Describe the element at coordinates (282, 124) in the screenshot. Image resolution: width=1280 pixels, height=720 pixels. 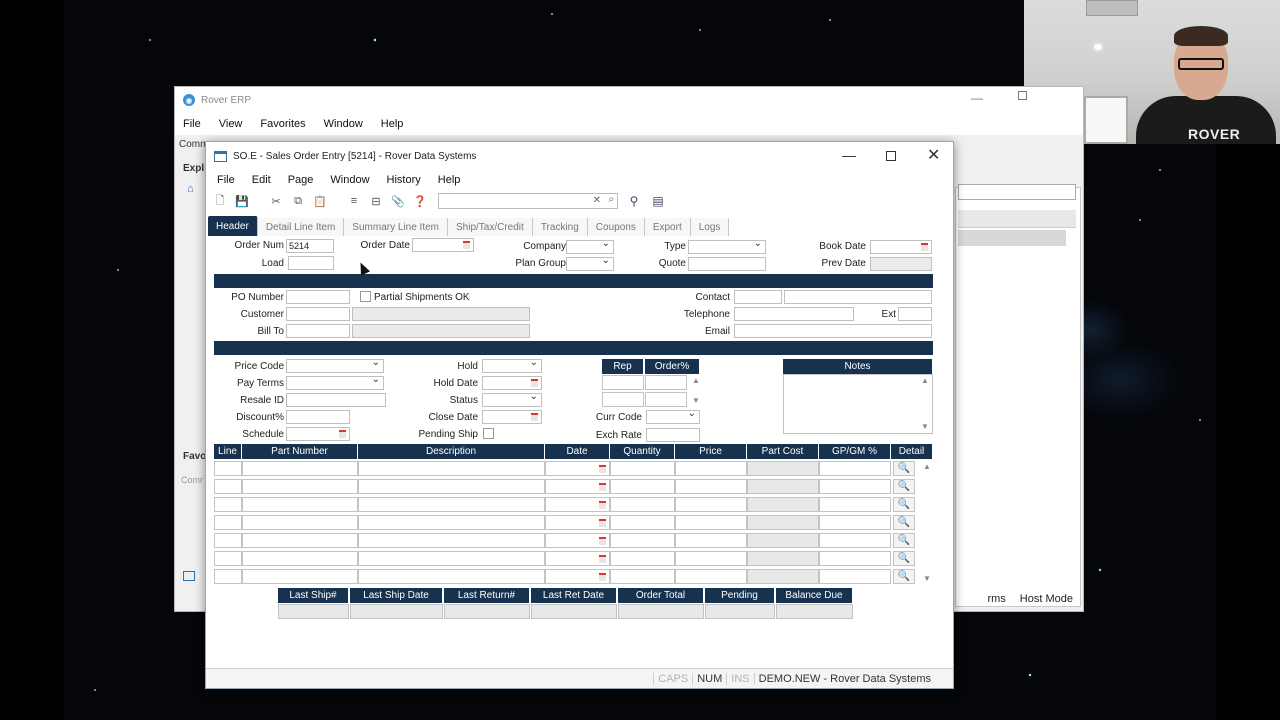
I see `bg-menu-favorites: Favorites` at that location.